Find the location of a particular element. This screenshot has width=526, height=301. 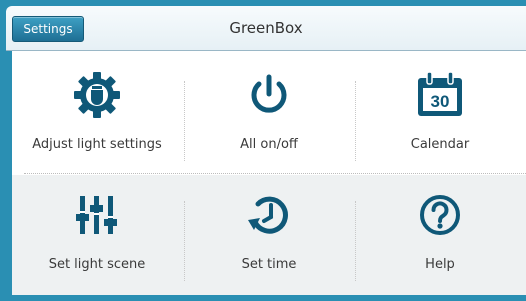

tile-set-time: Set time is located at coordinates (269, 231).